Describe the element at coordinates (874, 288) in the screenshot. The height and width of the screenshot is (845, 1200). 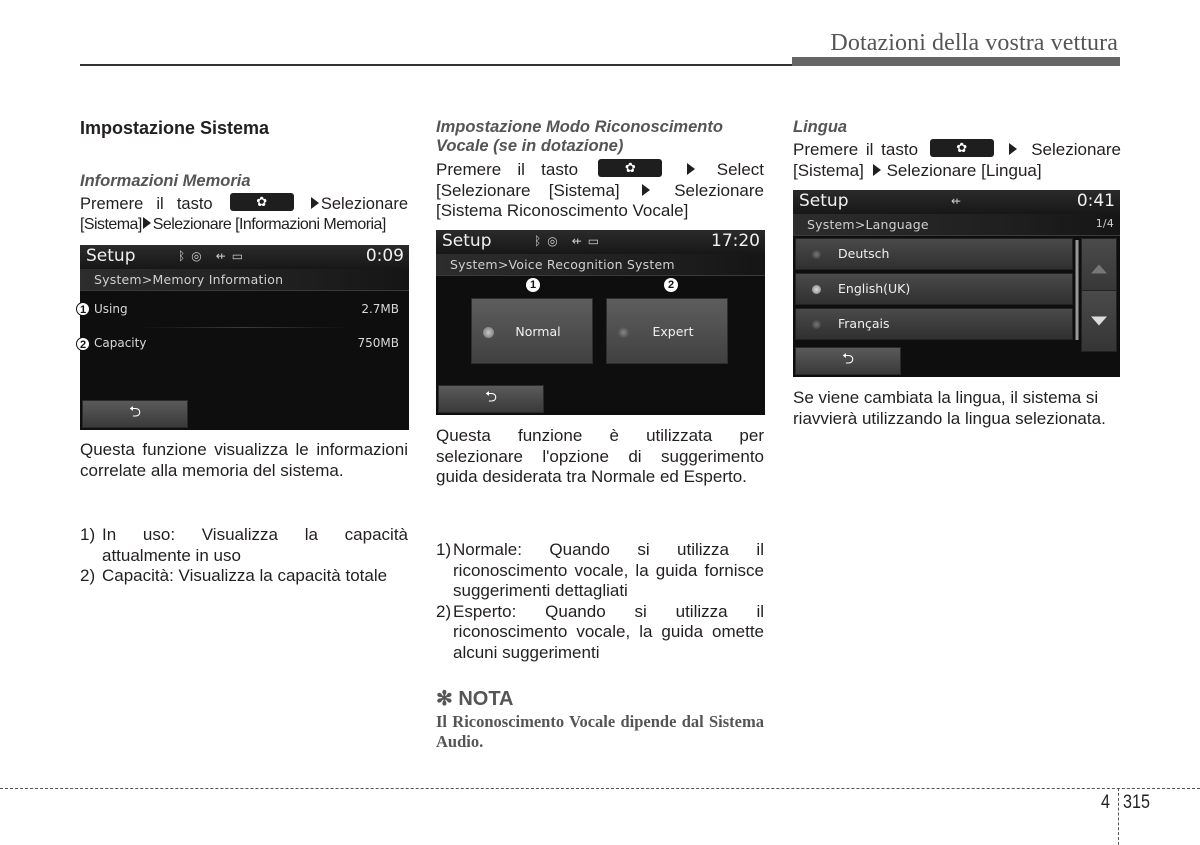
I see `language-label: English(UK)` at that location.